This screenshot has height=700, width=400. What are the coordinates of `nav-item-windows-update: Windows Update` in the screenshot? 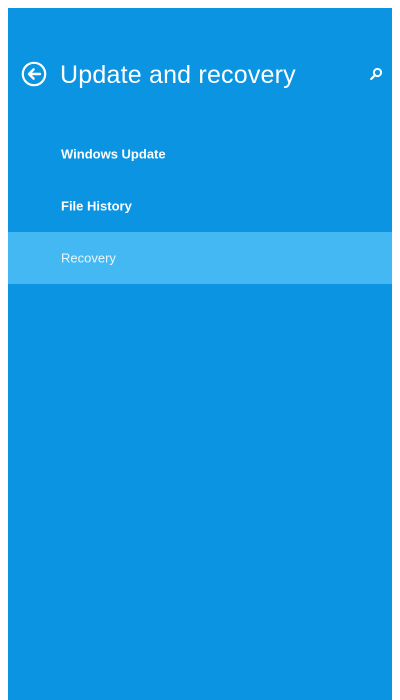 It's located at (200, 154).